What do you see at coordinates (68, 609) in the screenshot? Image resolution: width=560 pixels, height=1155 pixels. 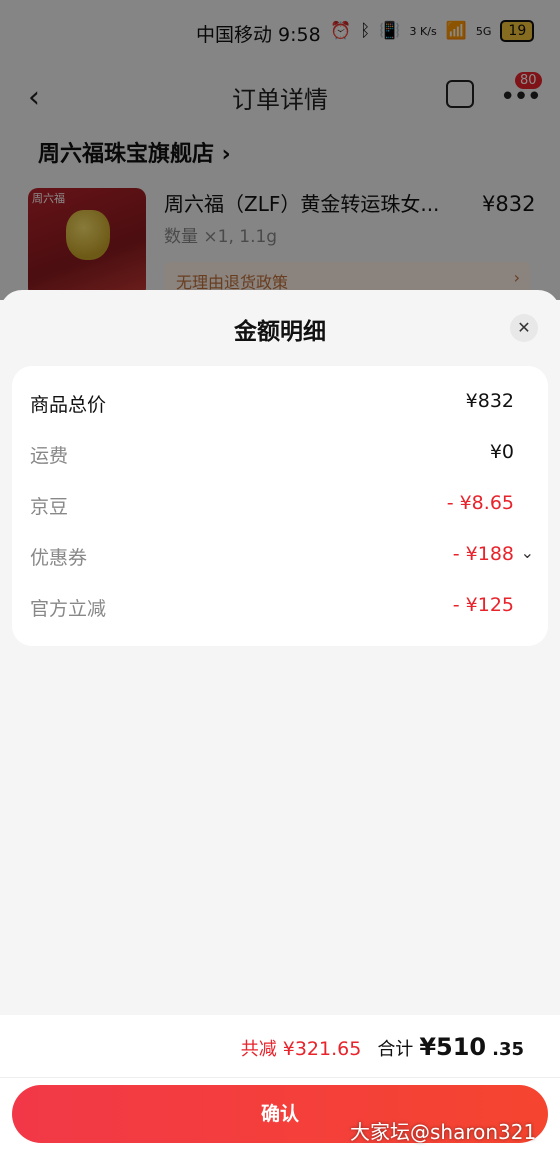 I see `row-label: 官方立减` at bounding box center [68, 609].